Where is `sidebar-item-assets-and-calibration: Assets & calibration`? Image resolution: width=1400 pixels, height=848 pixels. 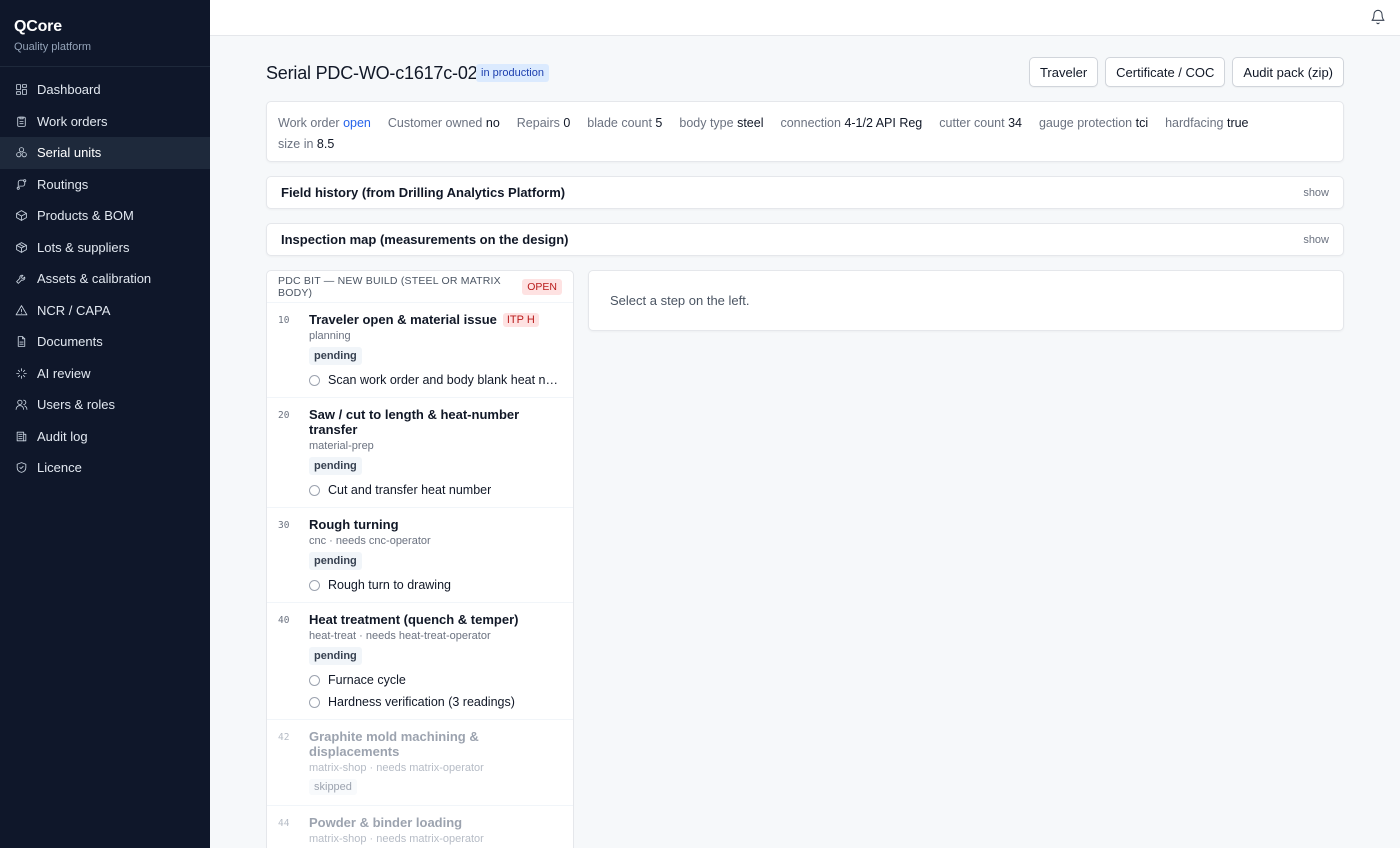
sidebar-item-assets-and-calibration: Assets & calibration is located at coordinates (105, 279).